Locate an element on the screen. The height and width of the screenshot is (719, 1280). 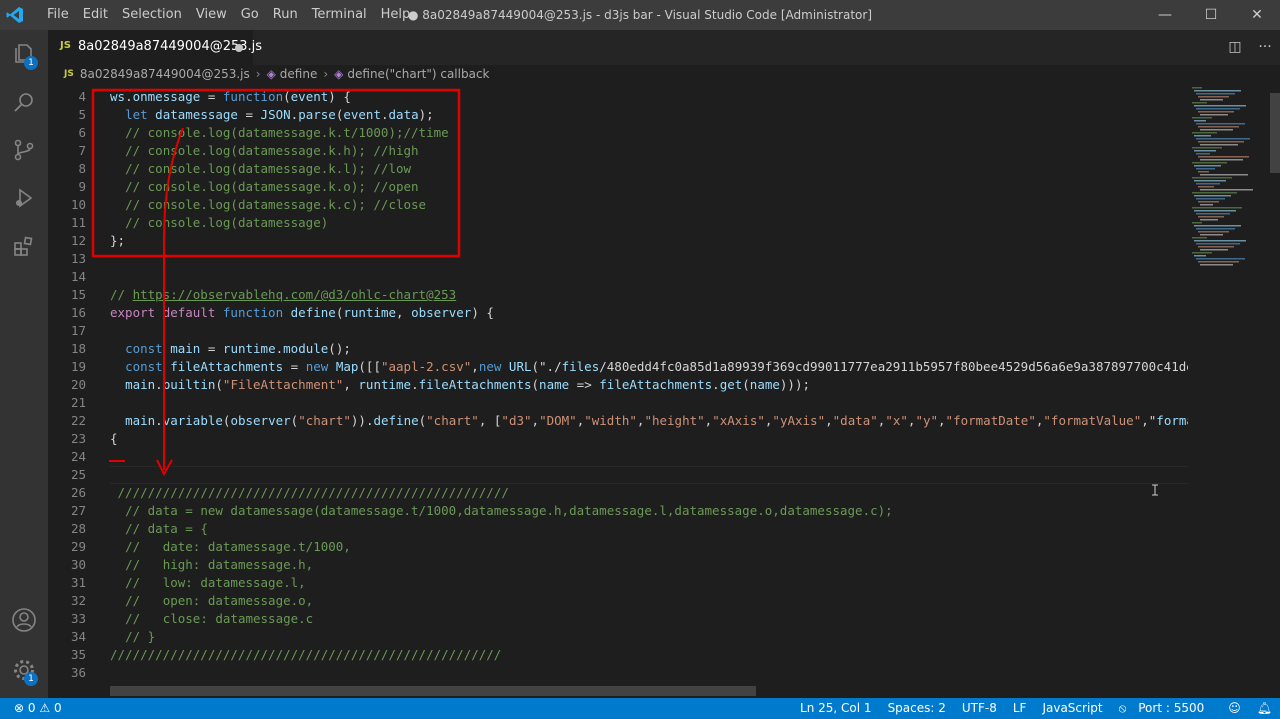
menu-run: Run is located at coordinates (285, 15).